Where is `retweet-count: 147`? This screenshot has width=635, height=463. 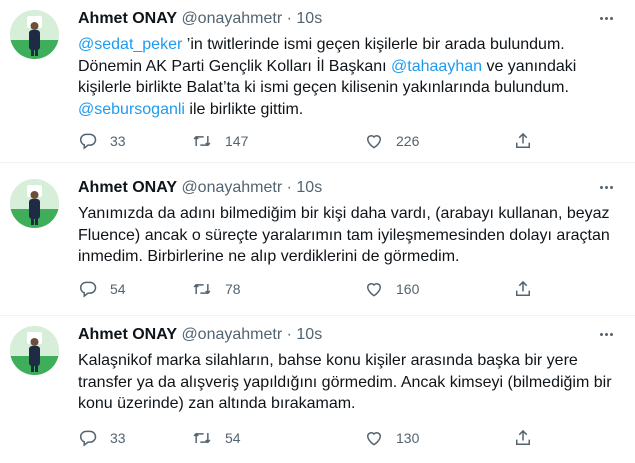
retweet-count: 147 is located at coordinates (237, 141).